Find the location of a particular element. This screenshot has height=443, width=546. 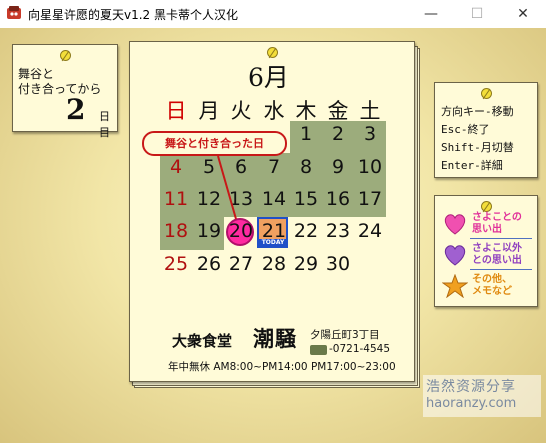

calendar-day: 29 is located at coordinates (306, 264).